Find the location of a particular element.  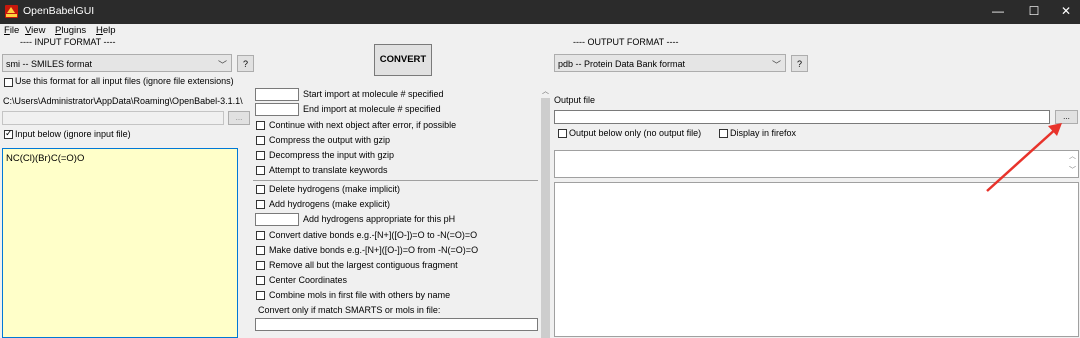

output-below-only-label: Output below only (no output file) is located at coordinates (635, 133).